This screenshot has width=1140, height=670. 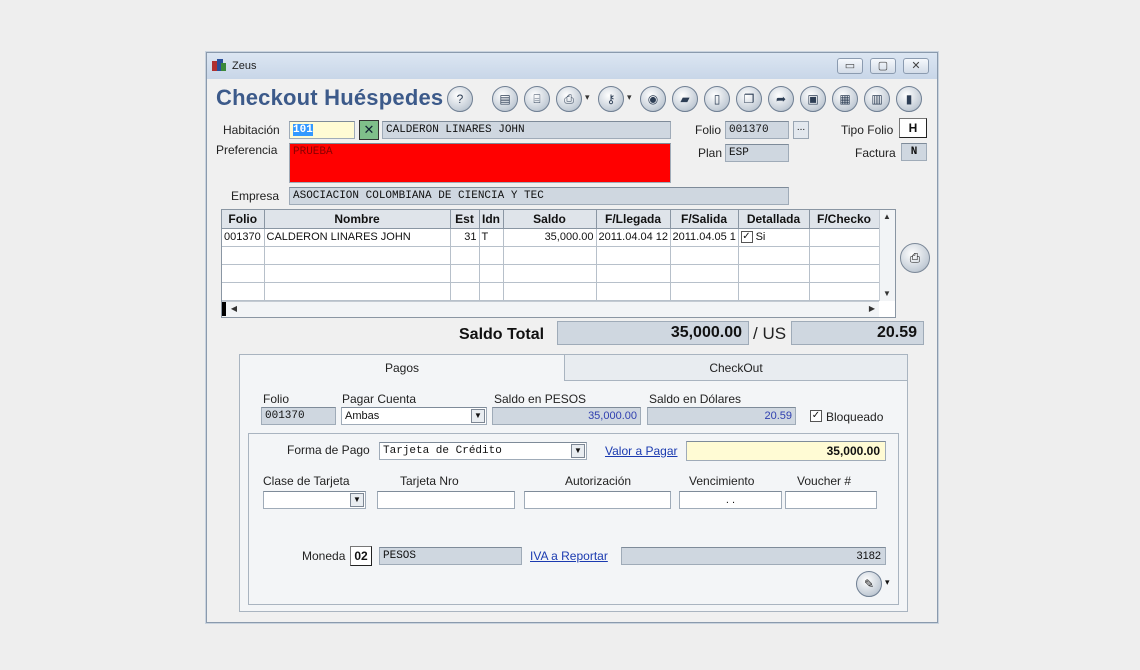 What do you see at coordinates (234, 309) in the screenshot?
I see `scroll-left-icon: ◀` at bounding box center [234, 309].